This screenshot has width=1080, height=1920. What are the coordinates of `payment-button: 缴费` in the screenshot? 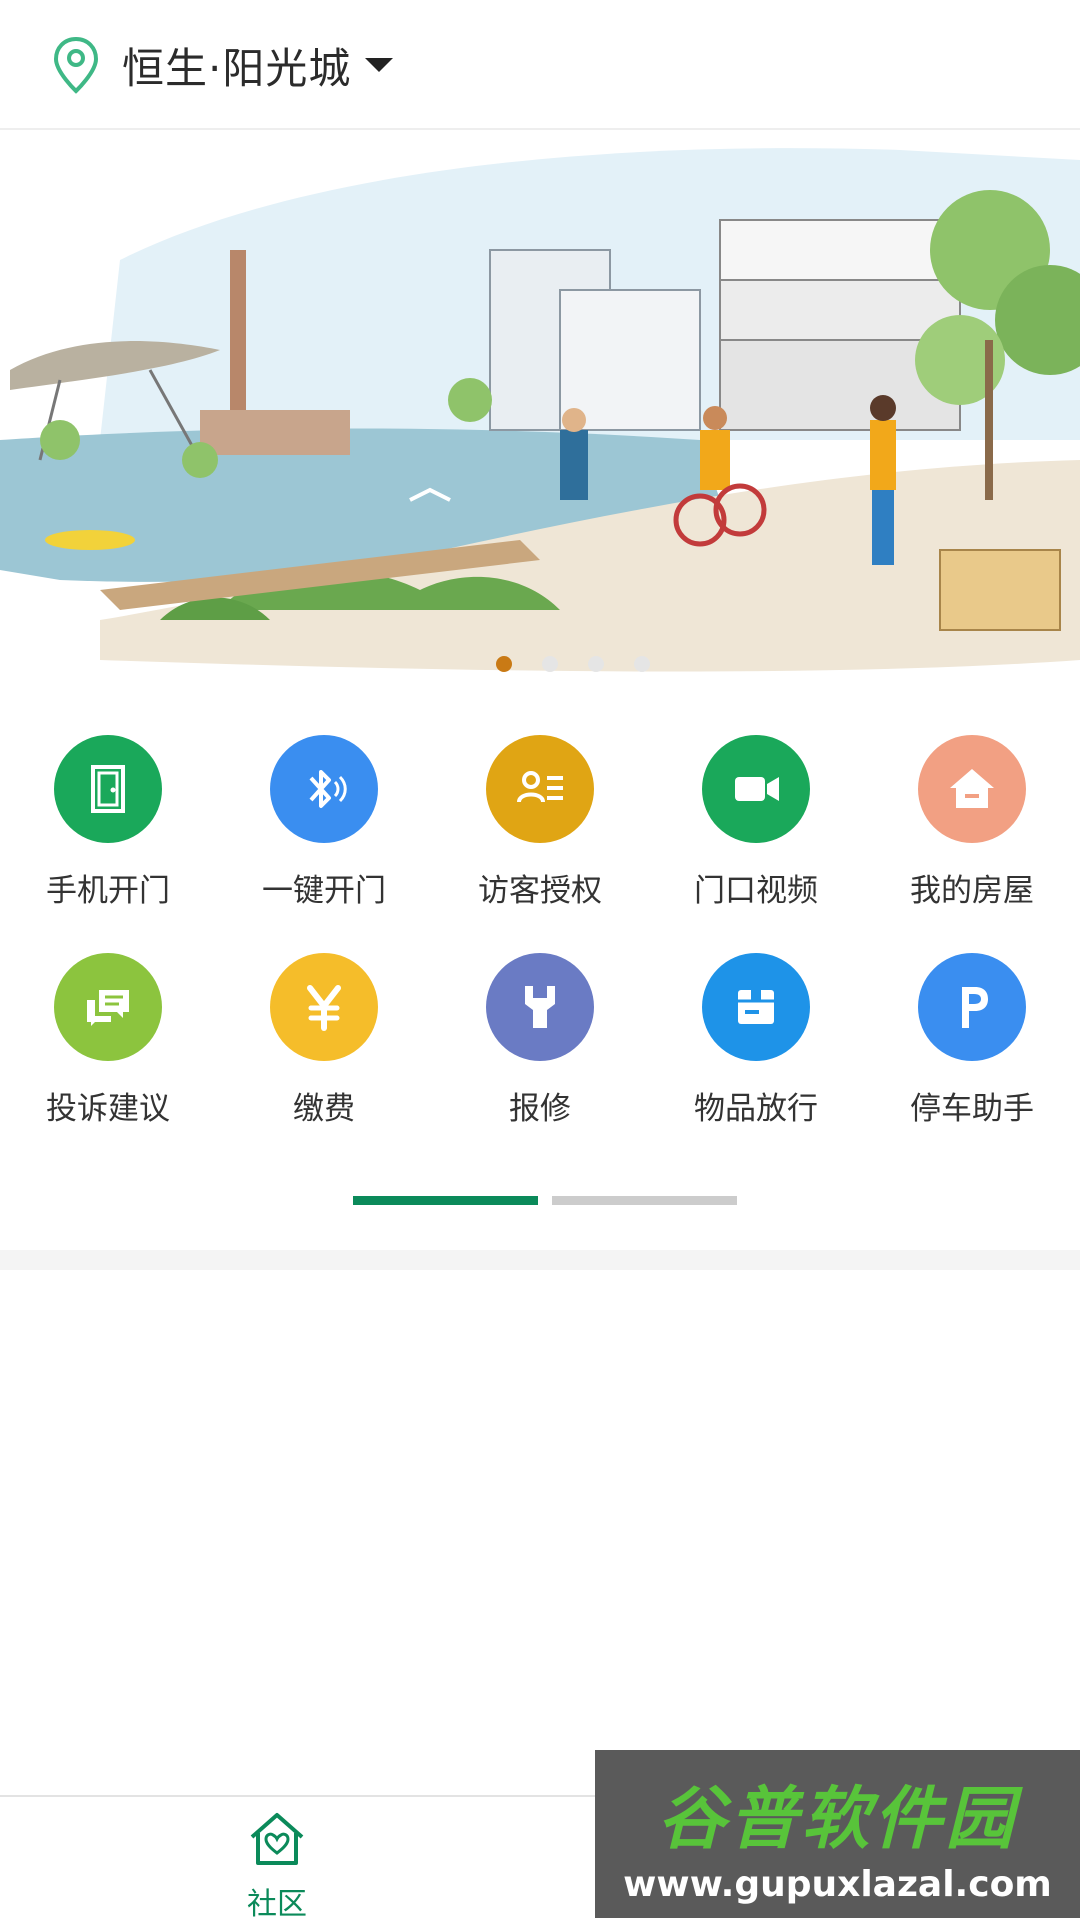 It's located at (324, 1062).